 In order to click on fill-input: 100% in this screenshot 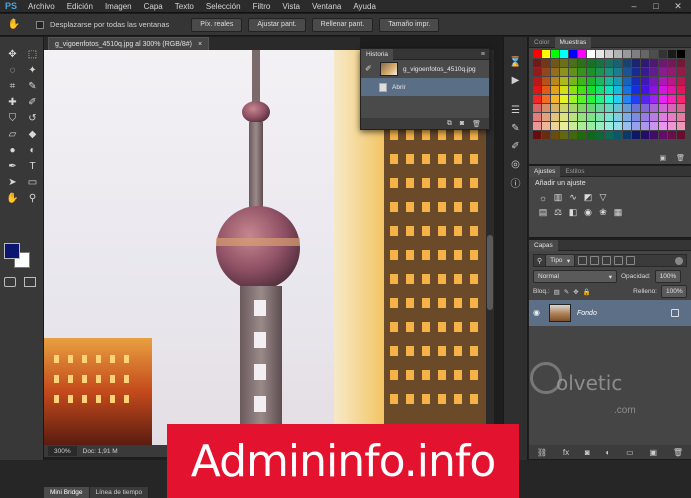, I will do `click(674, 291)`.